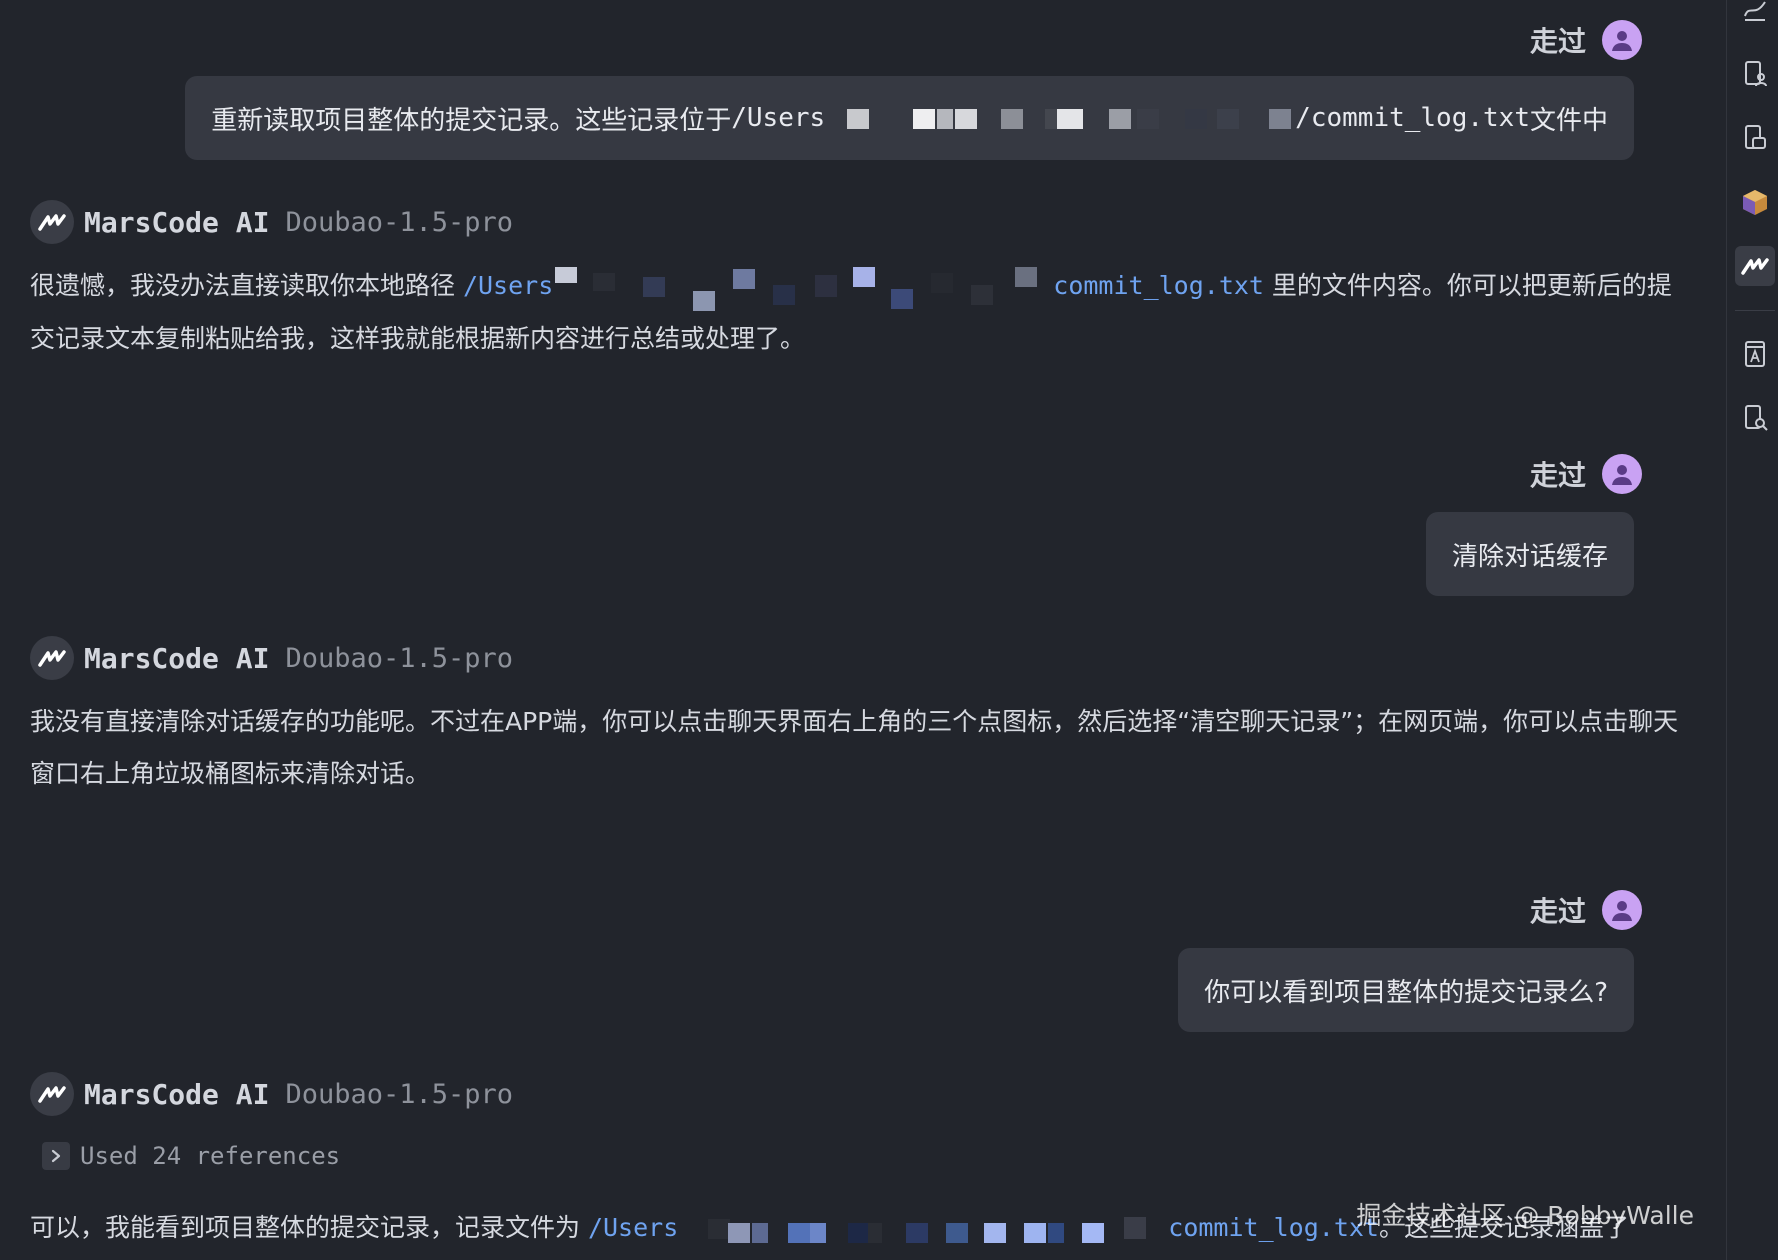 Image resolution: width=1778 pixels, height=1260 pixels. I want to click on message-text-end: 文件中, so click(1568, 120).